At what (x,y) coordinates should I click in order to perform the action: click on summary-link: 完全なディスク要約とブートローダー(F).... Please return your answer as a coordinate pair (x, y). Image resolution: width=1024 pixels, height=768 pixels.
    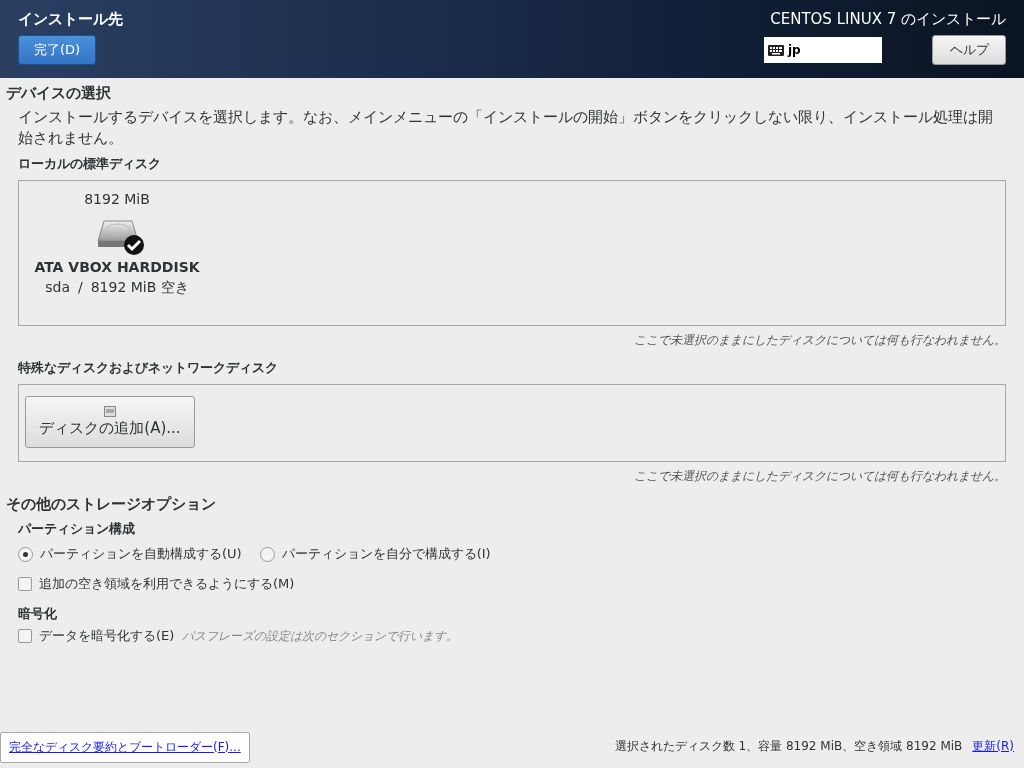
    Looking at the image, I should click on (125, 746).